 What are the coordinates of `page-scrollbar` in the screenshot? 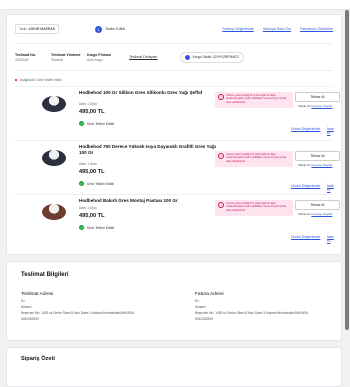 It's located at (347, 170).